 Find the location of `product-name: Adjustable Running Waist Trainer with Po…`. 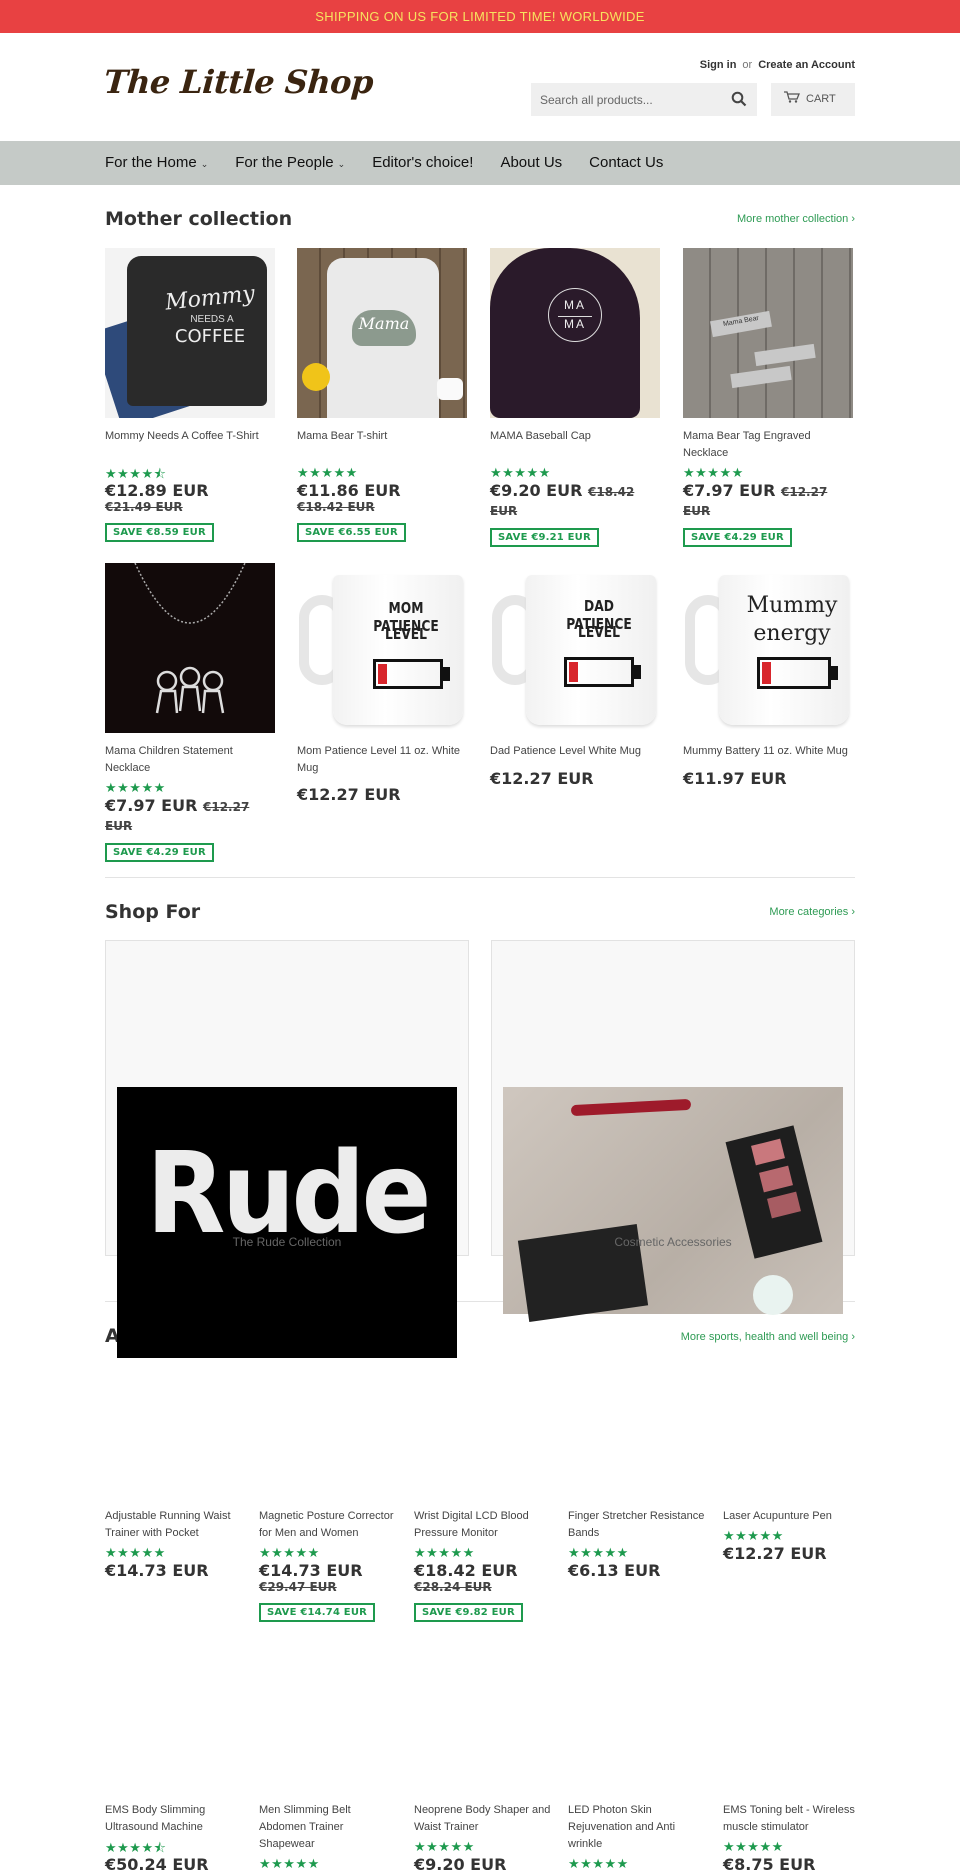

product-name: Adjustable Running Waist Trainer with Po… is located at coordinates (175, 1525).